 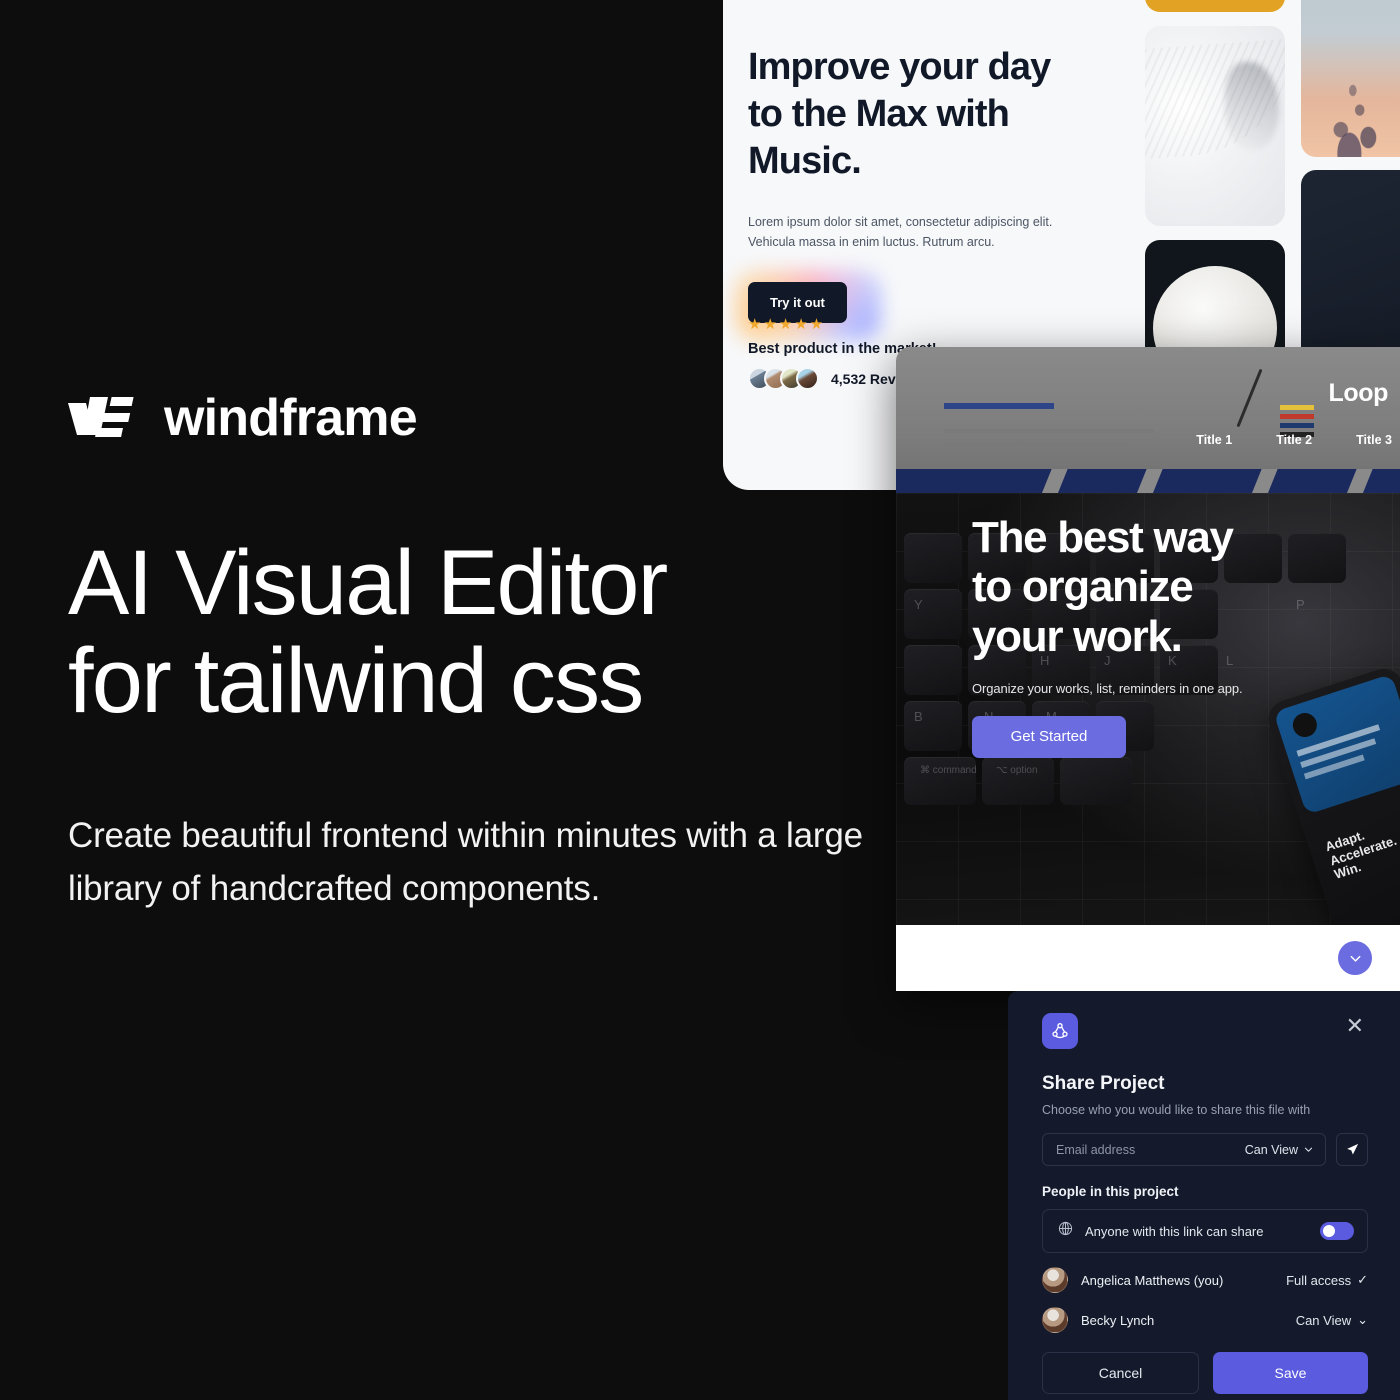 What do you see at coordinates (787, 324) in the screenshot?
I see `star-rating-icon: ★★★★★` at bounding box center [787, 324].